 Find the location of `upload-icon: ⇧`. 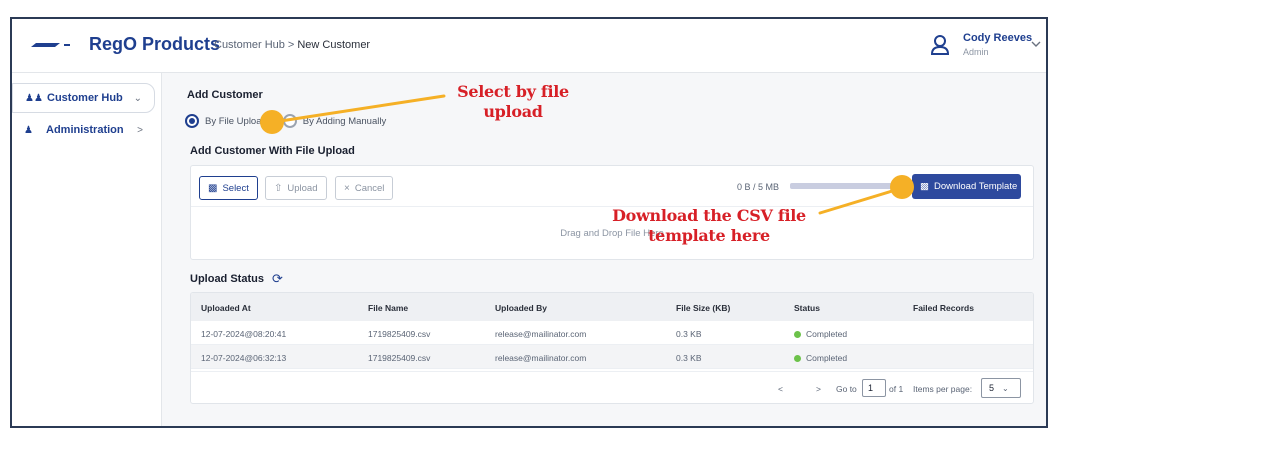

upload-icon: ⇧ is located at coordinates (278, 188).